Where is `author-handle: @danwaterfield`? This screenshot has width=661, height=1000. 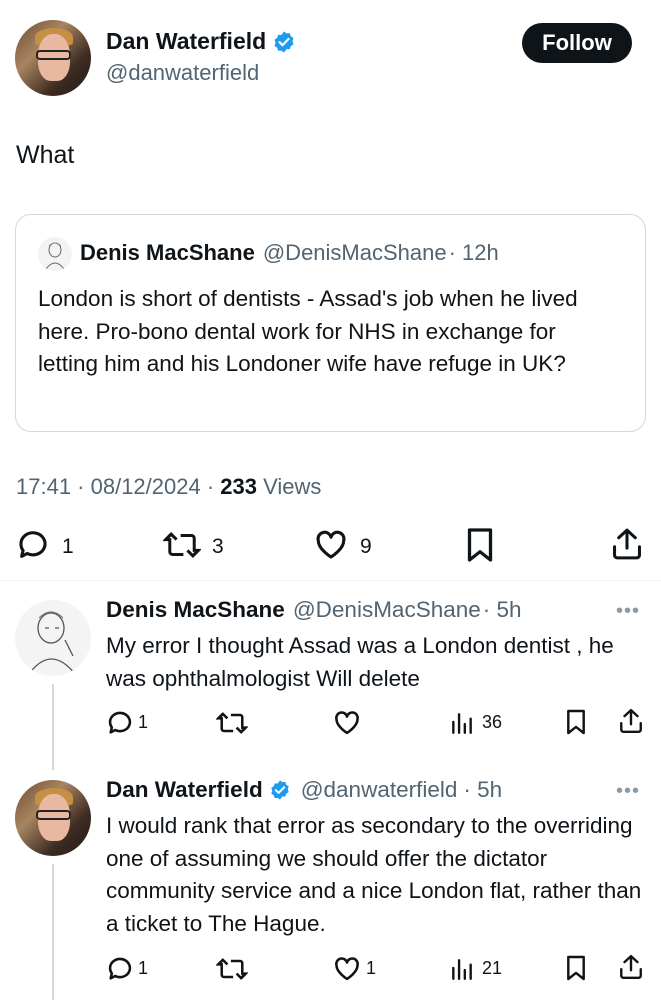
author-handle: @danwaterfield is located at coordinates (182, 73).